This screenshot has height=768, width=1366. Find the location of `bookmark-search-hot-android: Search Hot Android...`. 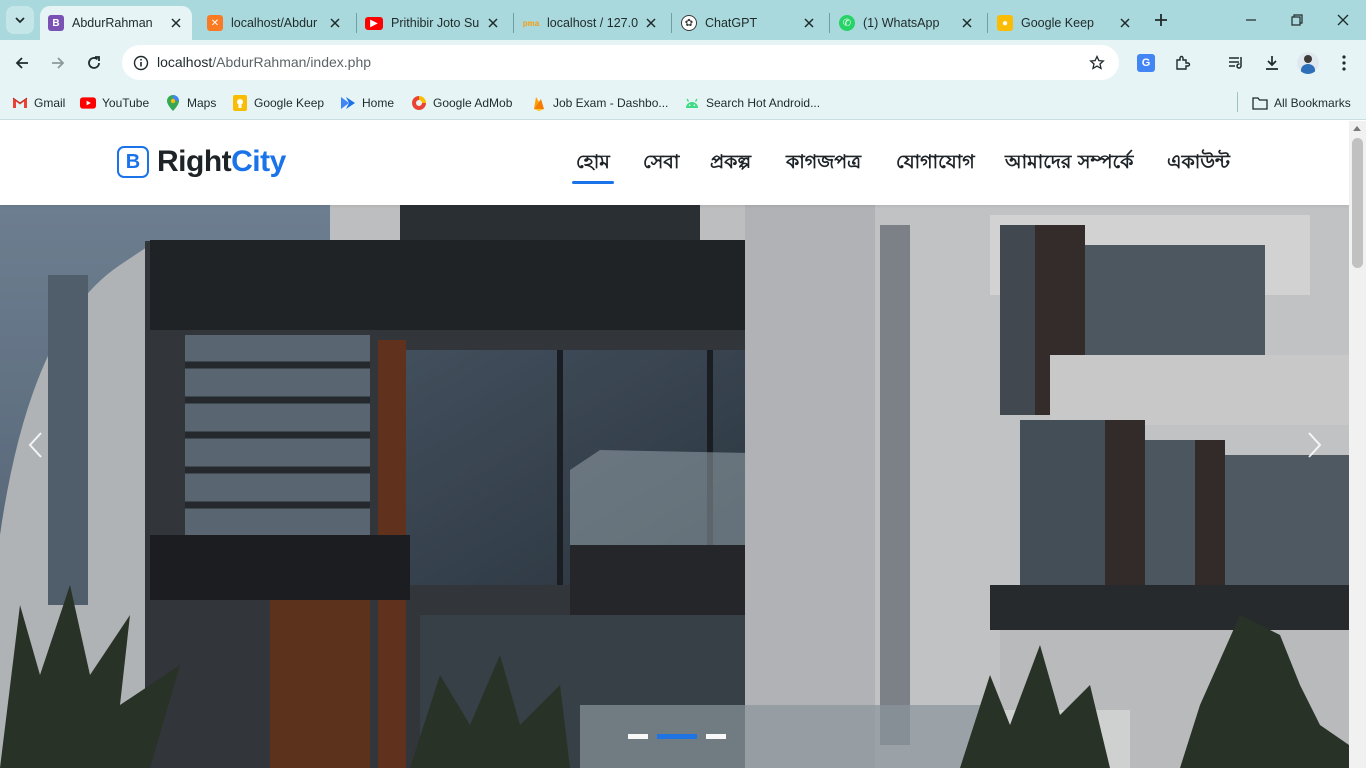

bookmark-search-hot-android: Search Hot Android... is located at coordinates (752, 103).